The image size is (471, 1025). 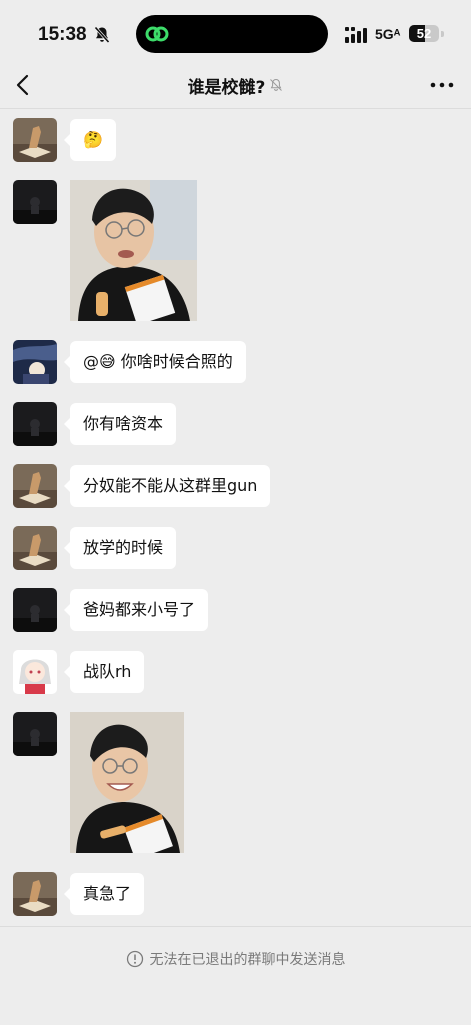 I want to click on message-bubble: 你有啥资本, so click(x=120, y=424).